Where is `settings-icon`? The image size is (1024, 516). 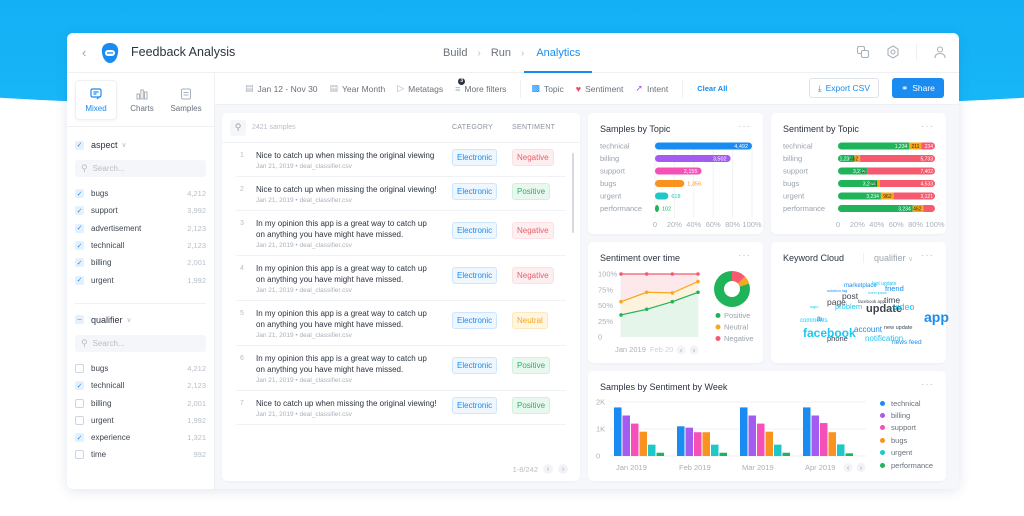
settings-icon is located at coordinates (893, 52).